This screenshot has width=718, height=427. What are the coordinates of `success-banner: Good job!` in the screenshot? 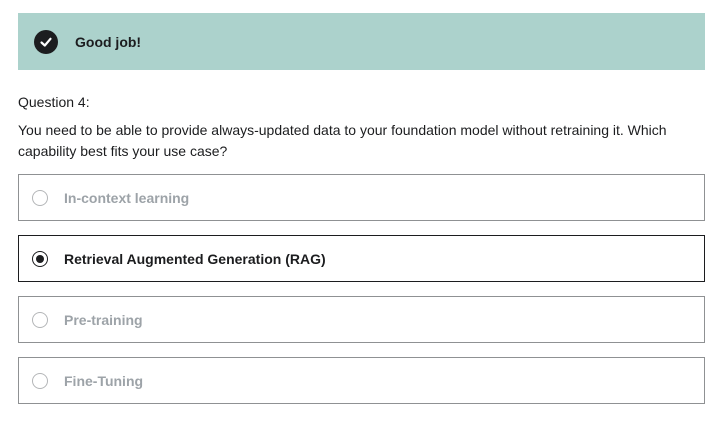 It's located at (361, 41).